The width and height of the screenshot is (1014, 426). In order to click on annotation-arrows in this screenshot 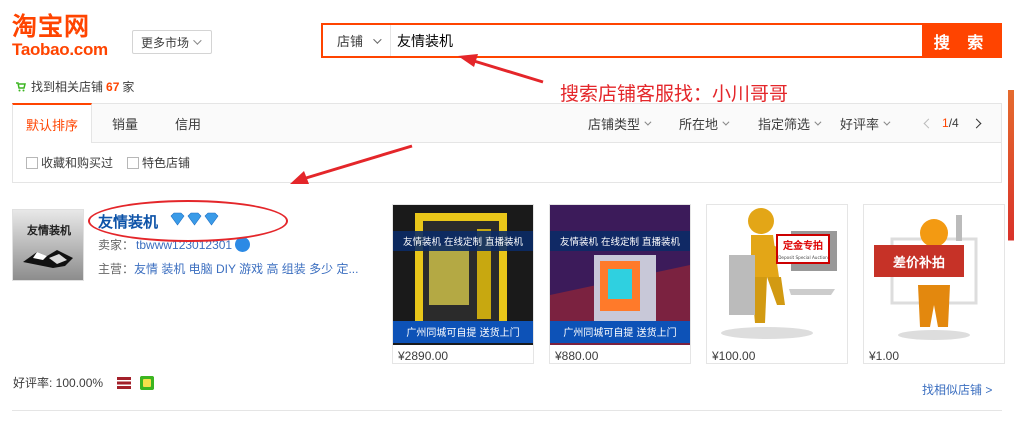, I will do `click(417, 119)`.